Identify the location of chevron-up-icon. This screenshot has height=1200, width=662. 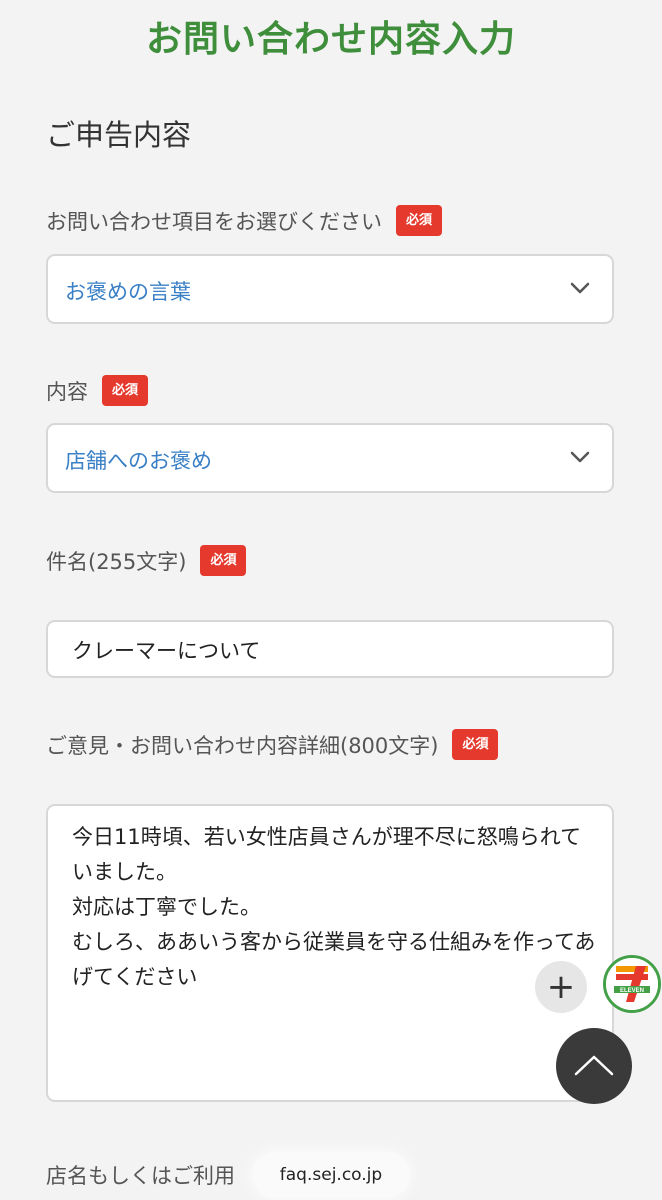
(594, 1065).